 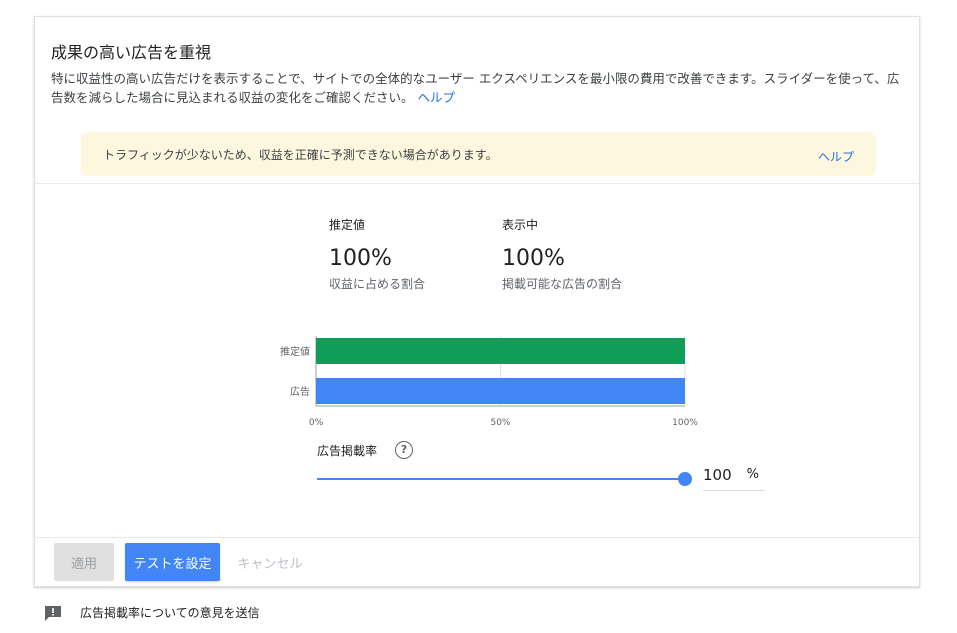 I want to click on help-circle-icon: ?, so click(x=404, y=450).